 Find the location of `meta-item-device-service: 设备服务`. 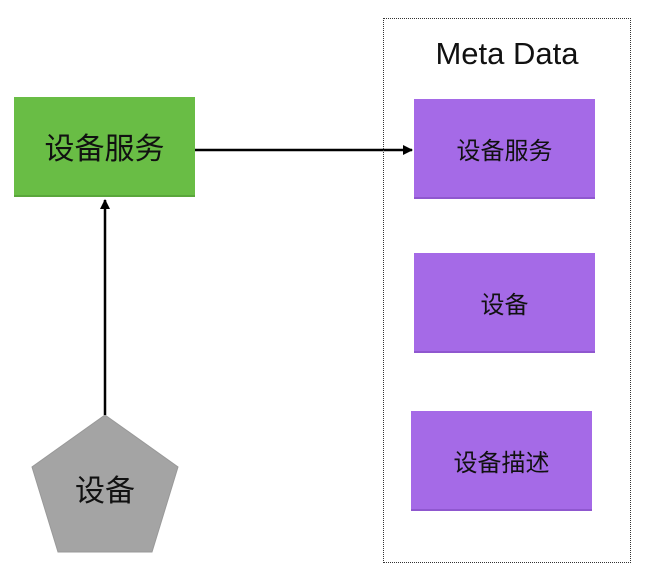

meta-item-device-service: 设备服务 is located at coordinates (504, 149).